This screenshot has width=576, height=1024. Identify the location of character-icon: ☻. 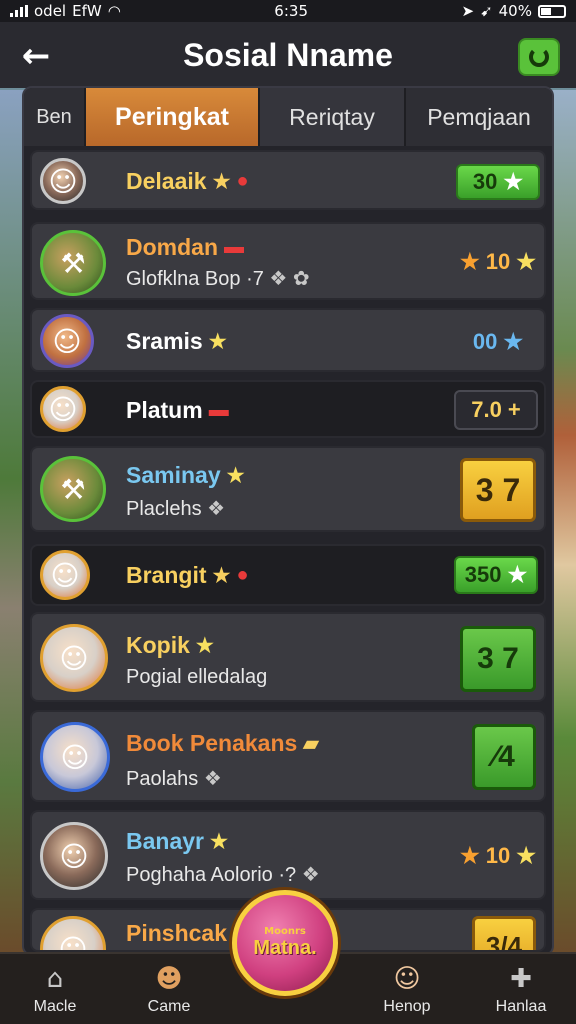
(169, 979).